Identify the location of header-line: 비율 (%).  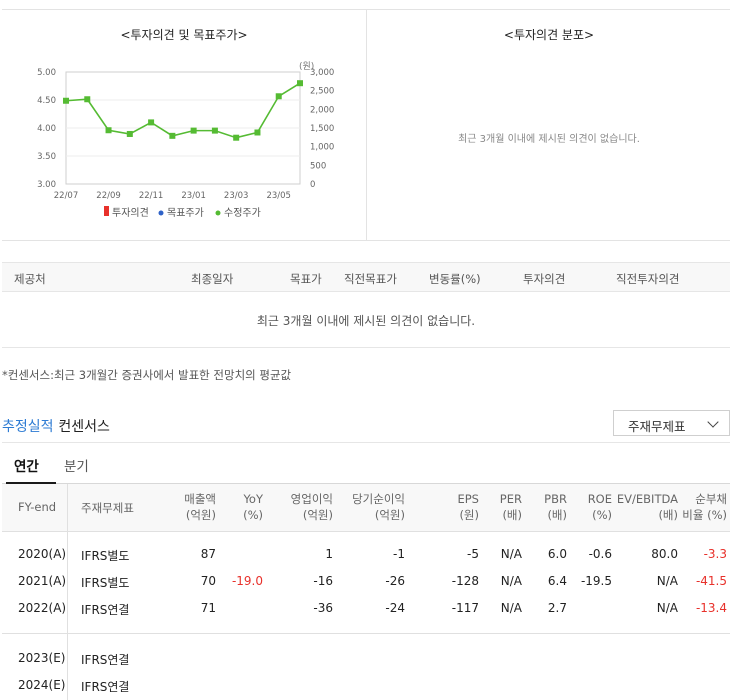
(704, 515).